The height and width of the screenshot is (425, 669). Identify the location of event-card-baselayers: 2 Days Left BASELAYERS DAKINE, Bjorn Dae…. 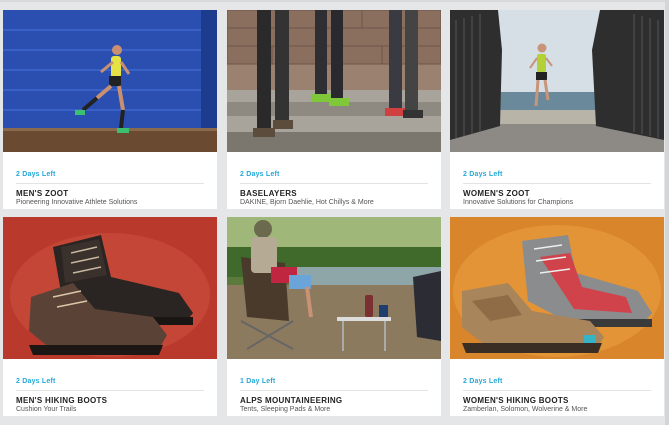
(334, 109).